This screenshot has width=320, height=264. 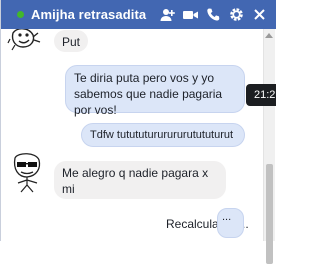 I want to click on scrollbar-thumb, so click(x=269, y=214).